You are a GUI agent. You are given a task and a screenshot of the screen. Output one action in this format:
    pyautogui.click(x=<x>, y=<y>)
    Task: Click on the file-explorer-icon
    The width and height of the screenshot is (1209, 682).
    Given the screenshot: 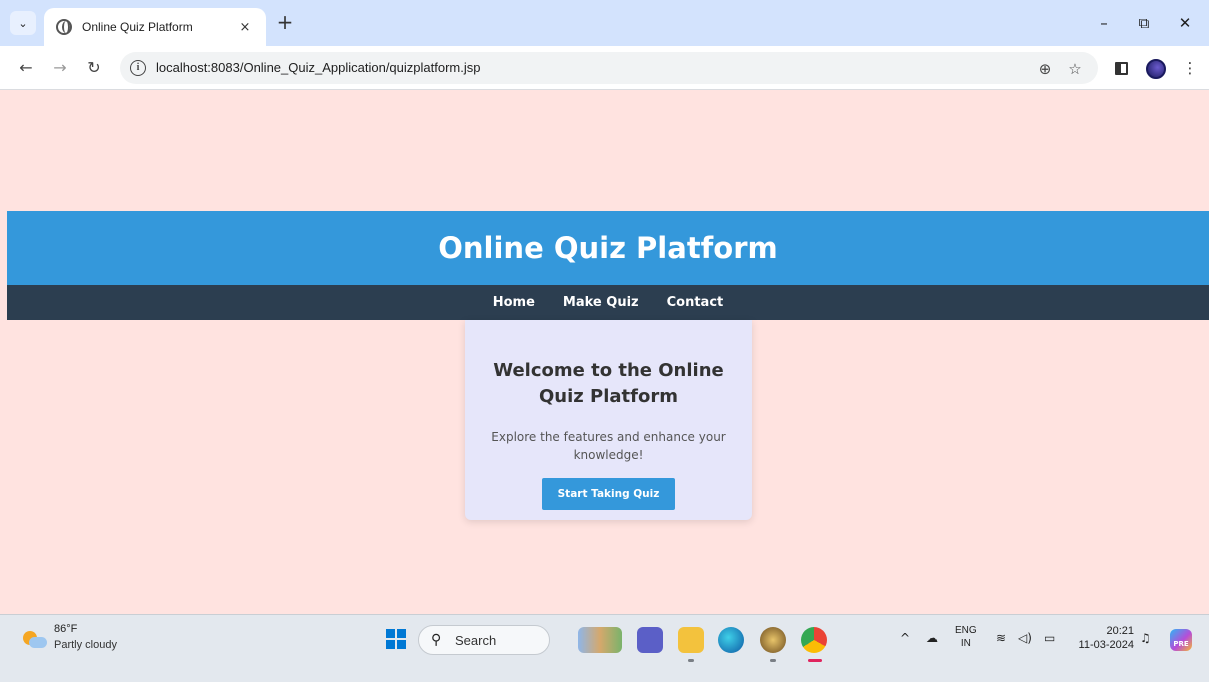 What is the action you would take?
    pyautogui.click(x=691, y=640)
    